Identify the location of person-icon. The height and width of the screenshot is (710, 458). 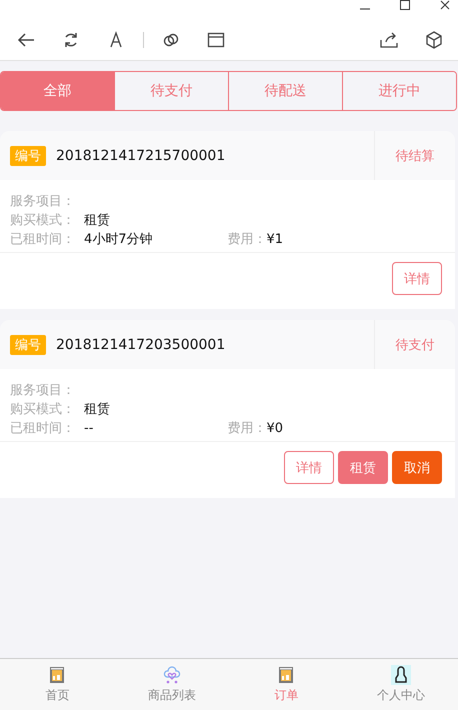
(400, 675).